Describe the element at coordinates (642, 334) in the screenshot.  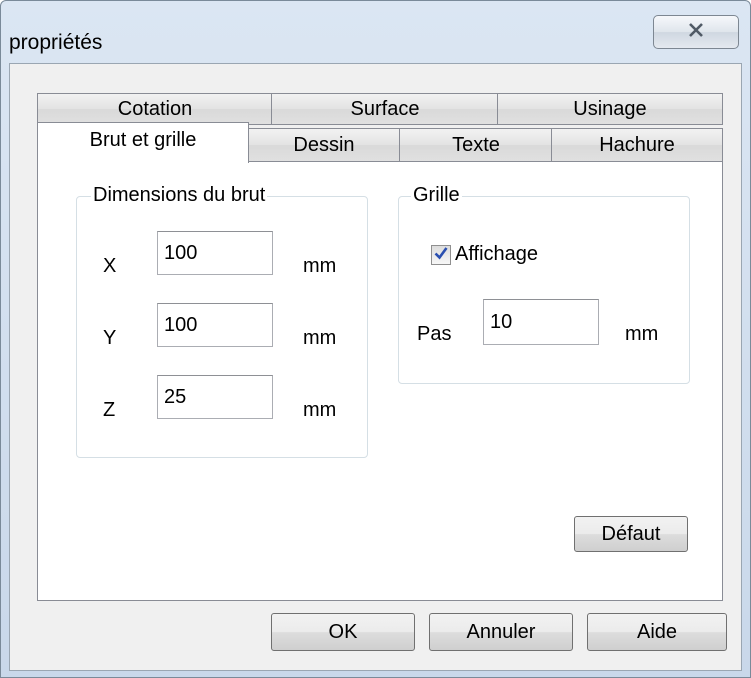
I see `pas-unit-label: mm` at that location.